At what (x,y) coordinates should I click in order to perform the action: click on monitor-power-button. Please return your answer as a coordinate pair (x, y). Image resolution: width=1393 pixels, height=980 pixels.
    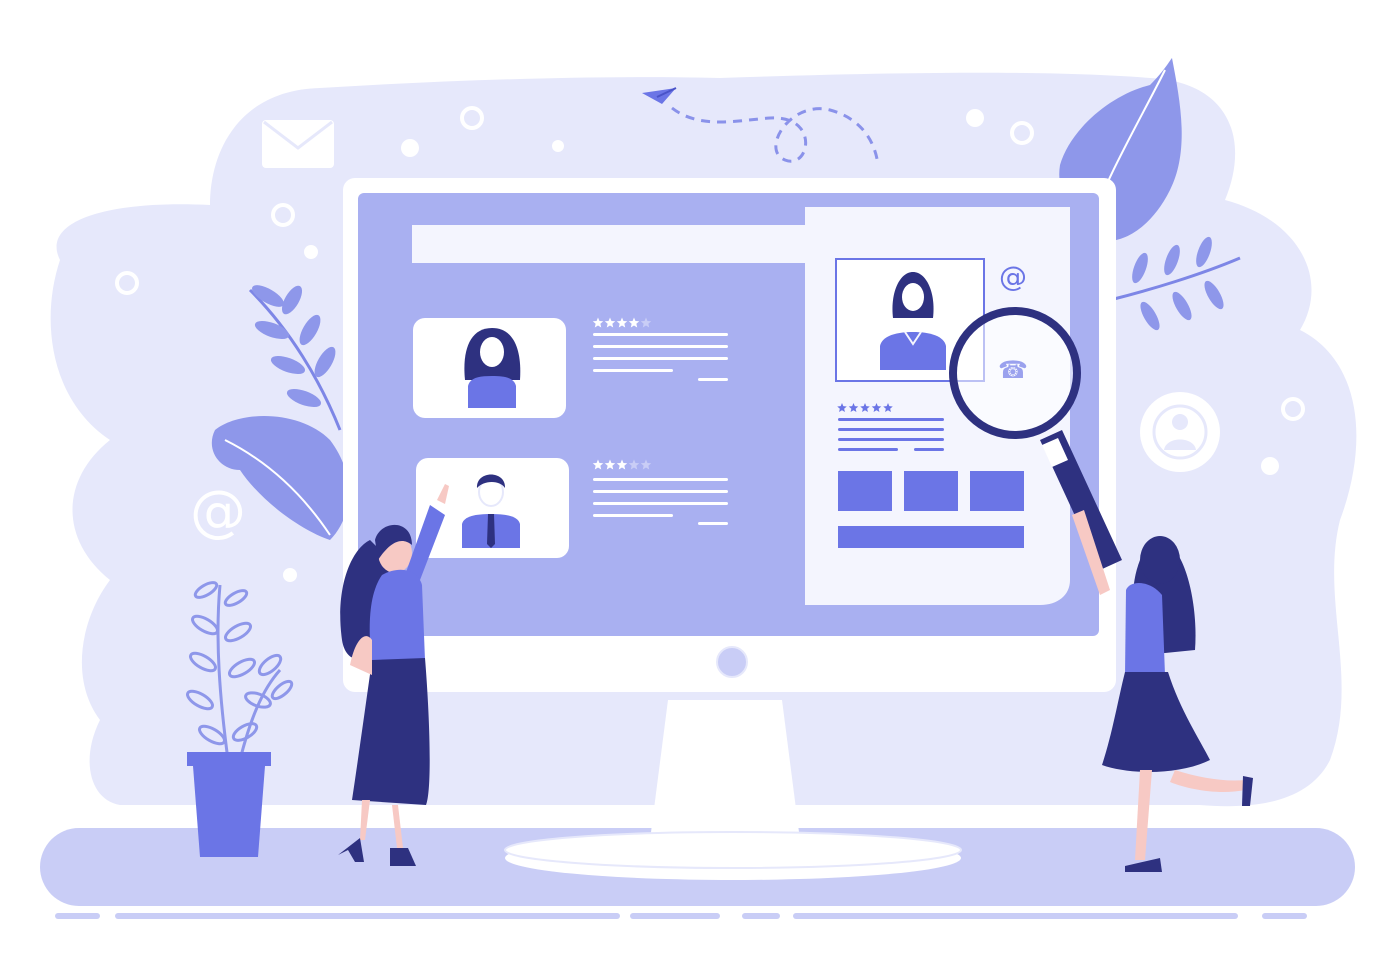
    Looking at the image, I should click on (732, 662).